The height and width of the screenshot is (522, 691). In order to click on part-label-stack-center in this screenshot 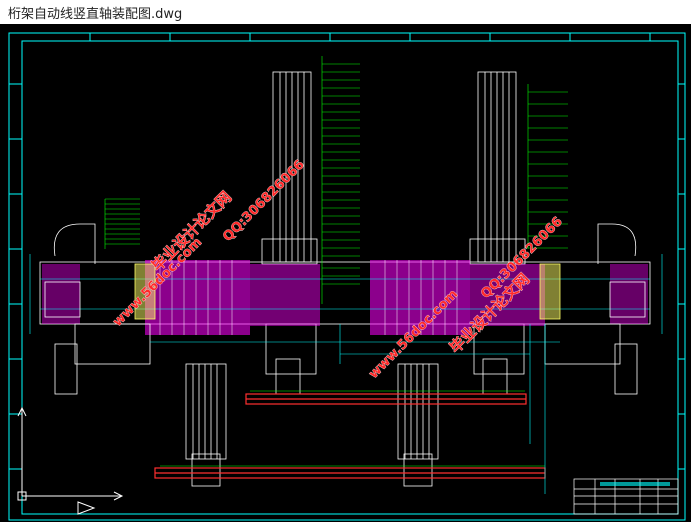, I will do `click(340, 180)`.